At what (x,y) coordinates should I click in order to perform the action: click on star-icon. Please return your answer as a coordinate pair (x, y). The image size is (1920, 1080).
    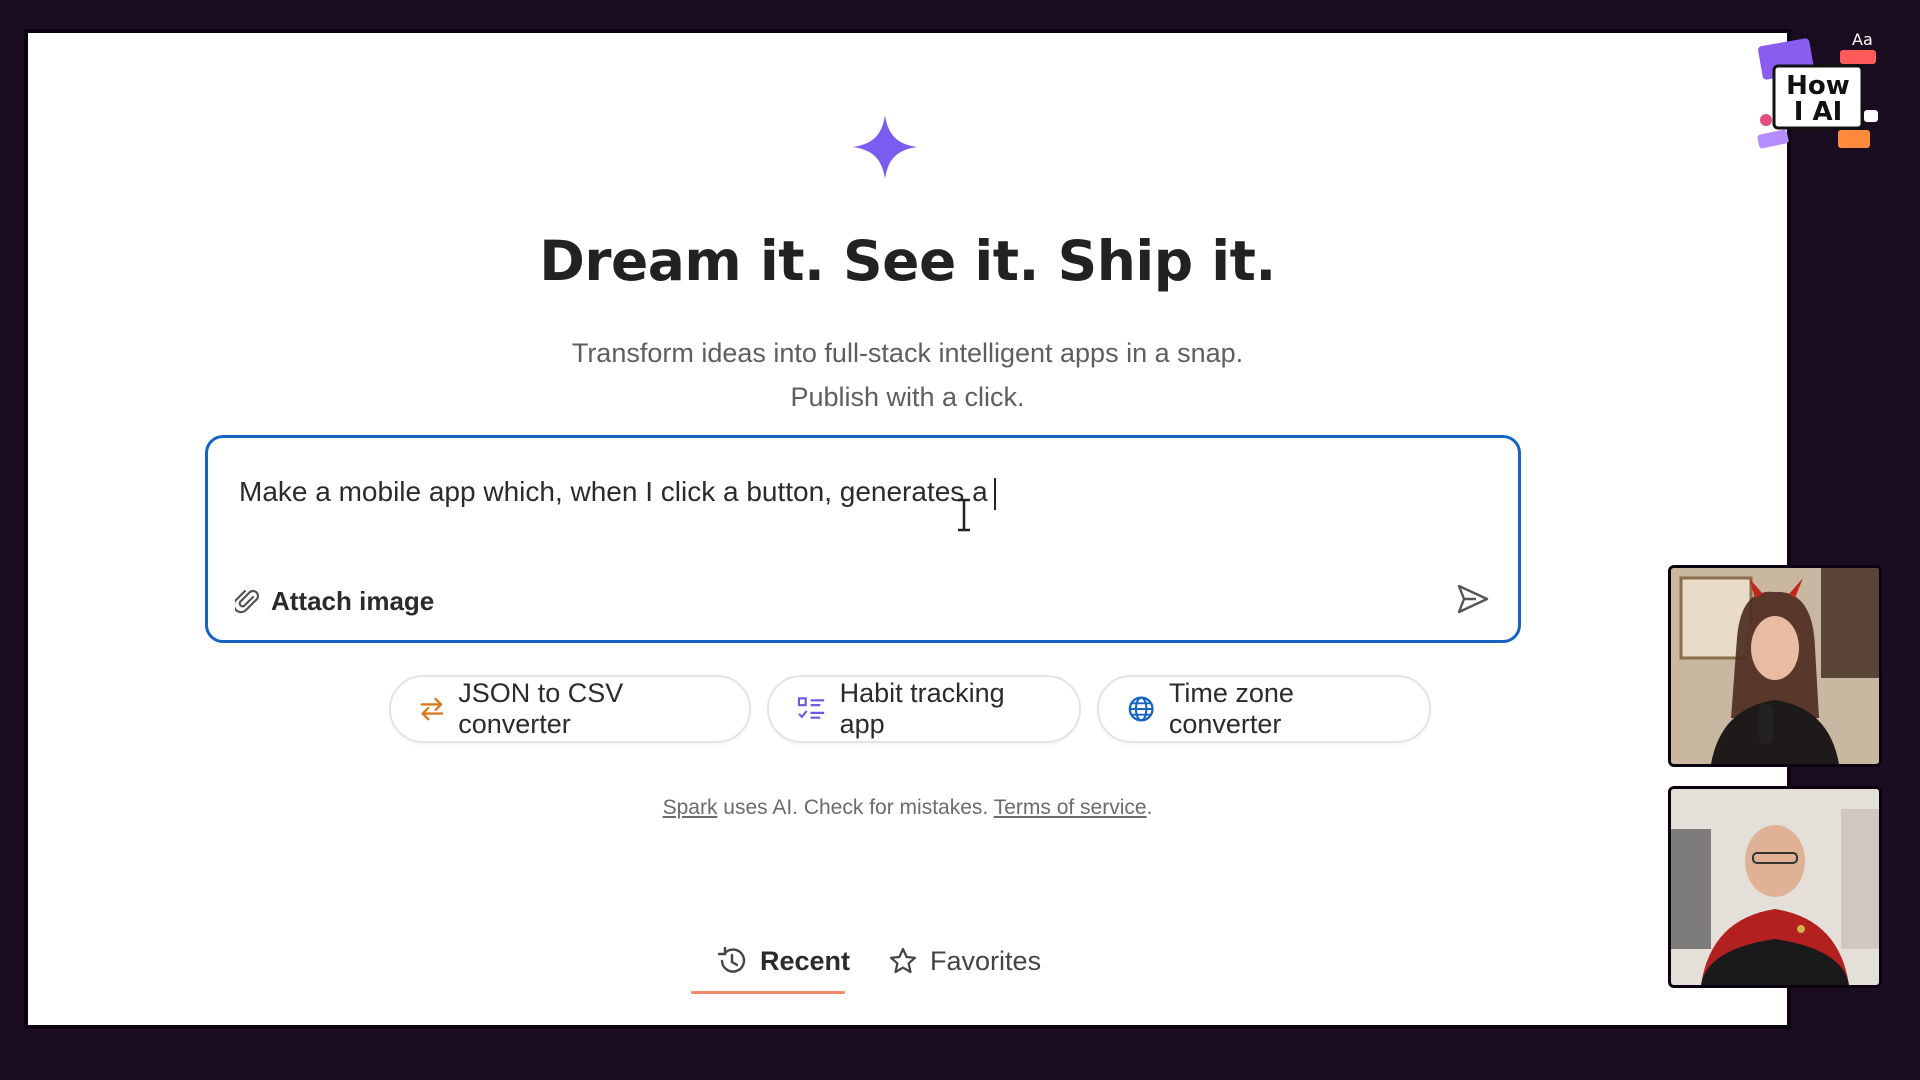
    Looking at the image, I should click on (903, 960).